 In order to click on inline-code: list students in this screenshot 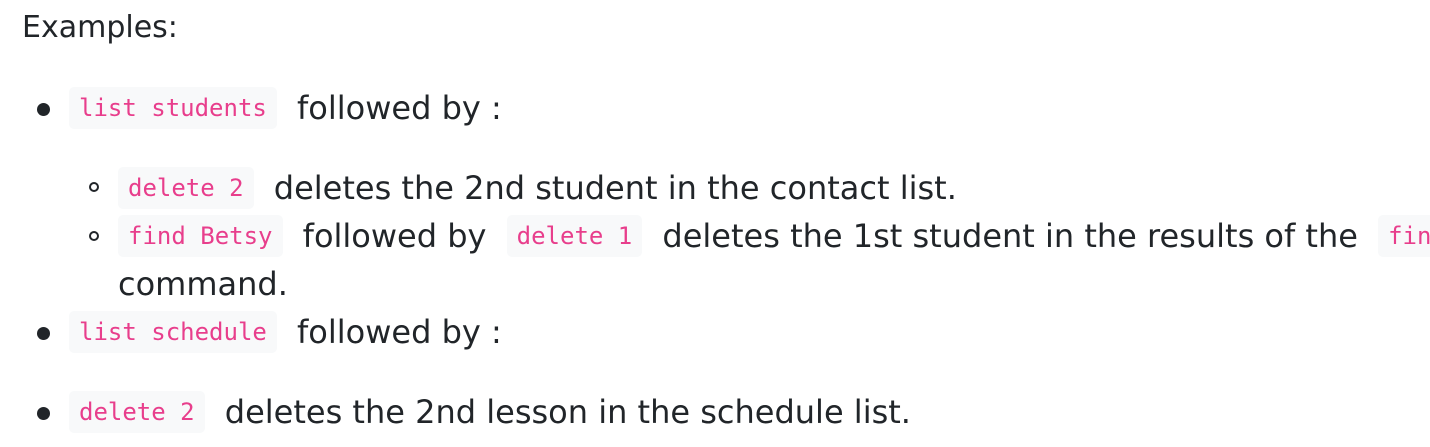, I will do `click(173, 108)`.